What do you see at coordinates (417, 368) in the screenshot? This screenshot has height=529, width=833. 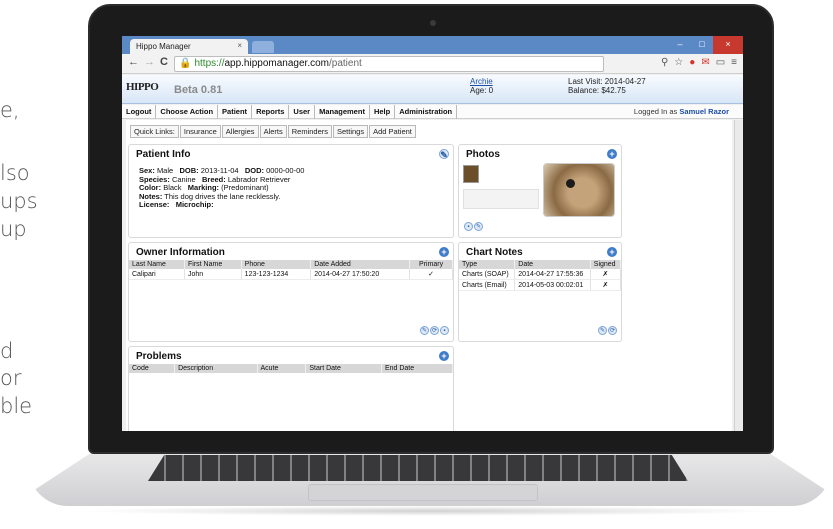 I see `column-header: End Date` at bounding box center [417, 368].